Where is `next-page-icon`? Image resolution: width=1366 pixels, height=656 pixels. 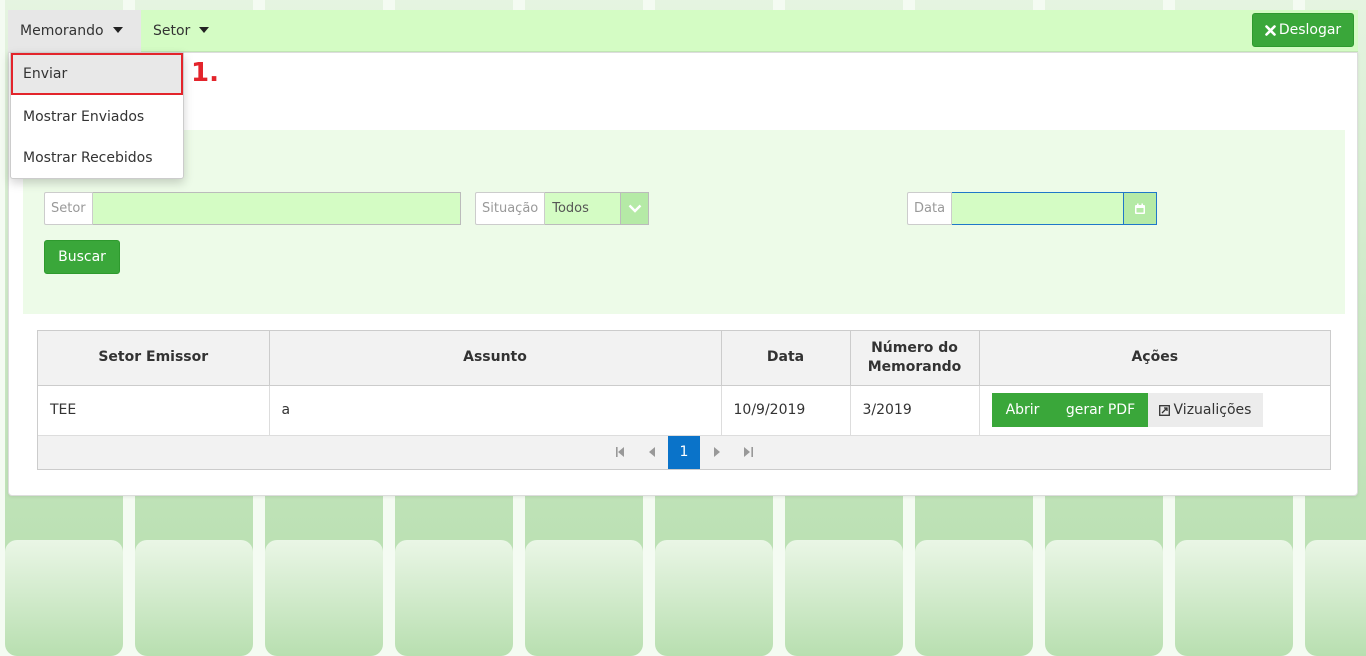 next-page-icon is located at coordinates (716, 452).